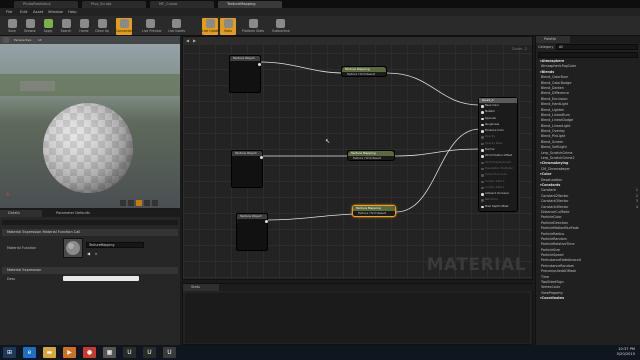 This screenshot has width=640, height=360. Describe the element at coordinates (9, 352) in the screenshot. I see `windows-start-icon: ⊞` at that location.